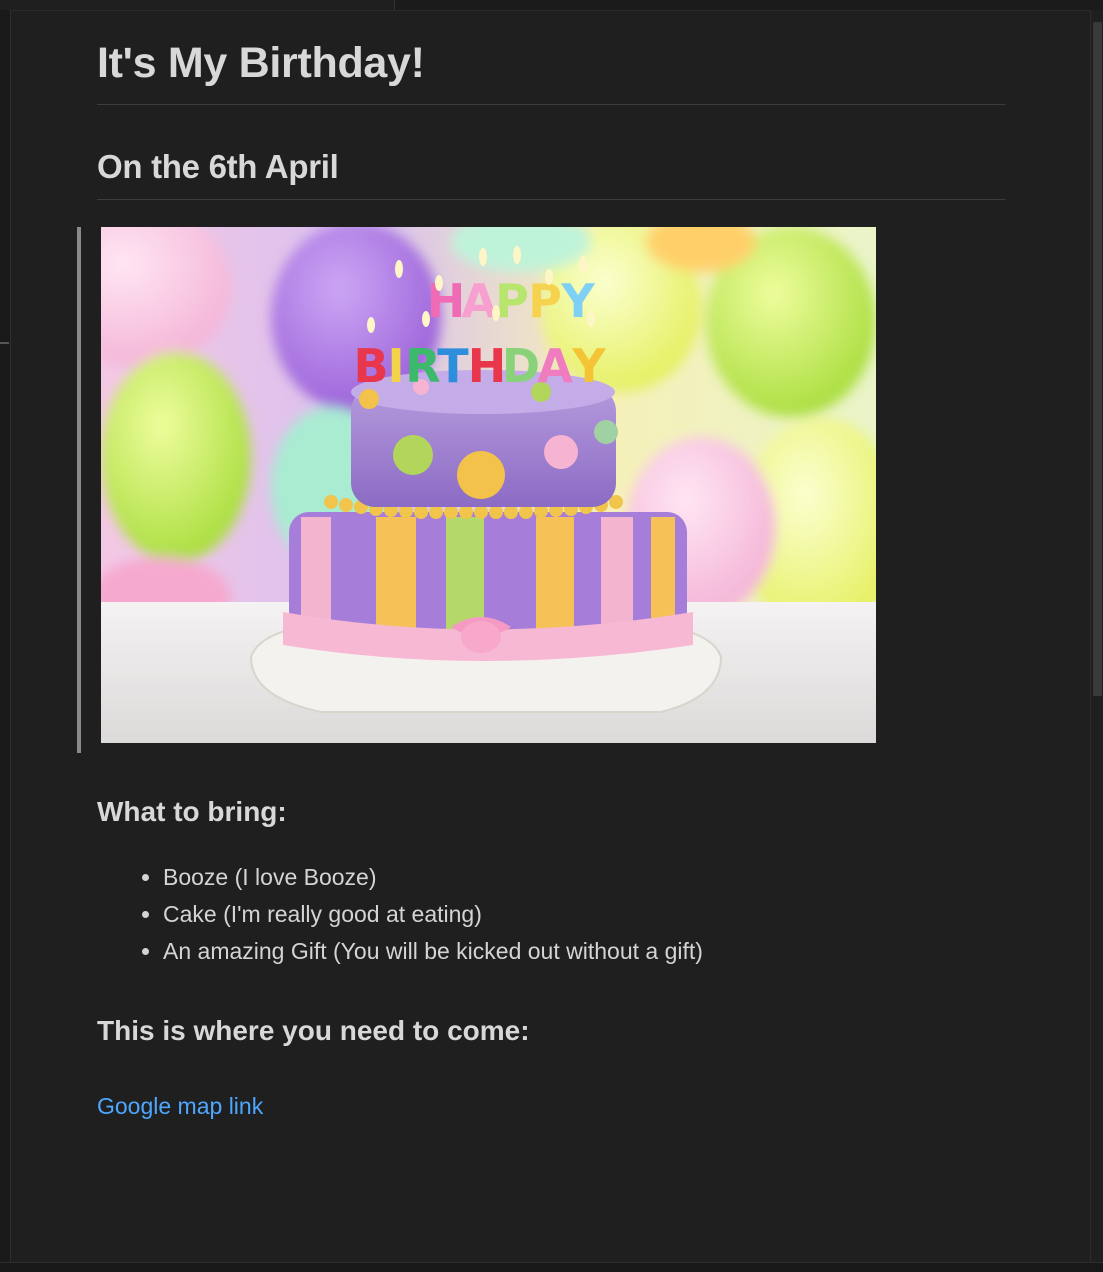  I want to click on tab-bar, so click(551, 5).